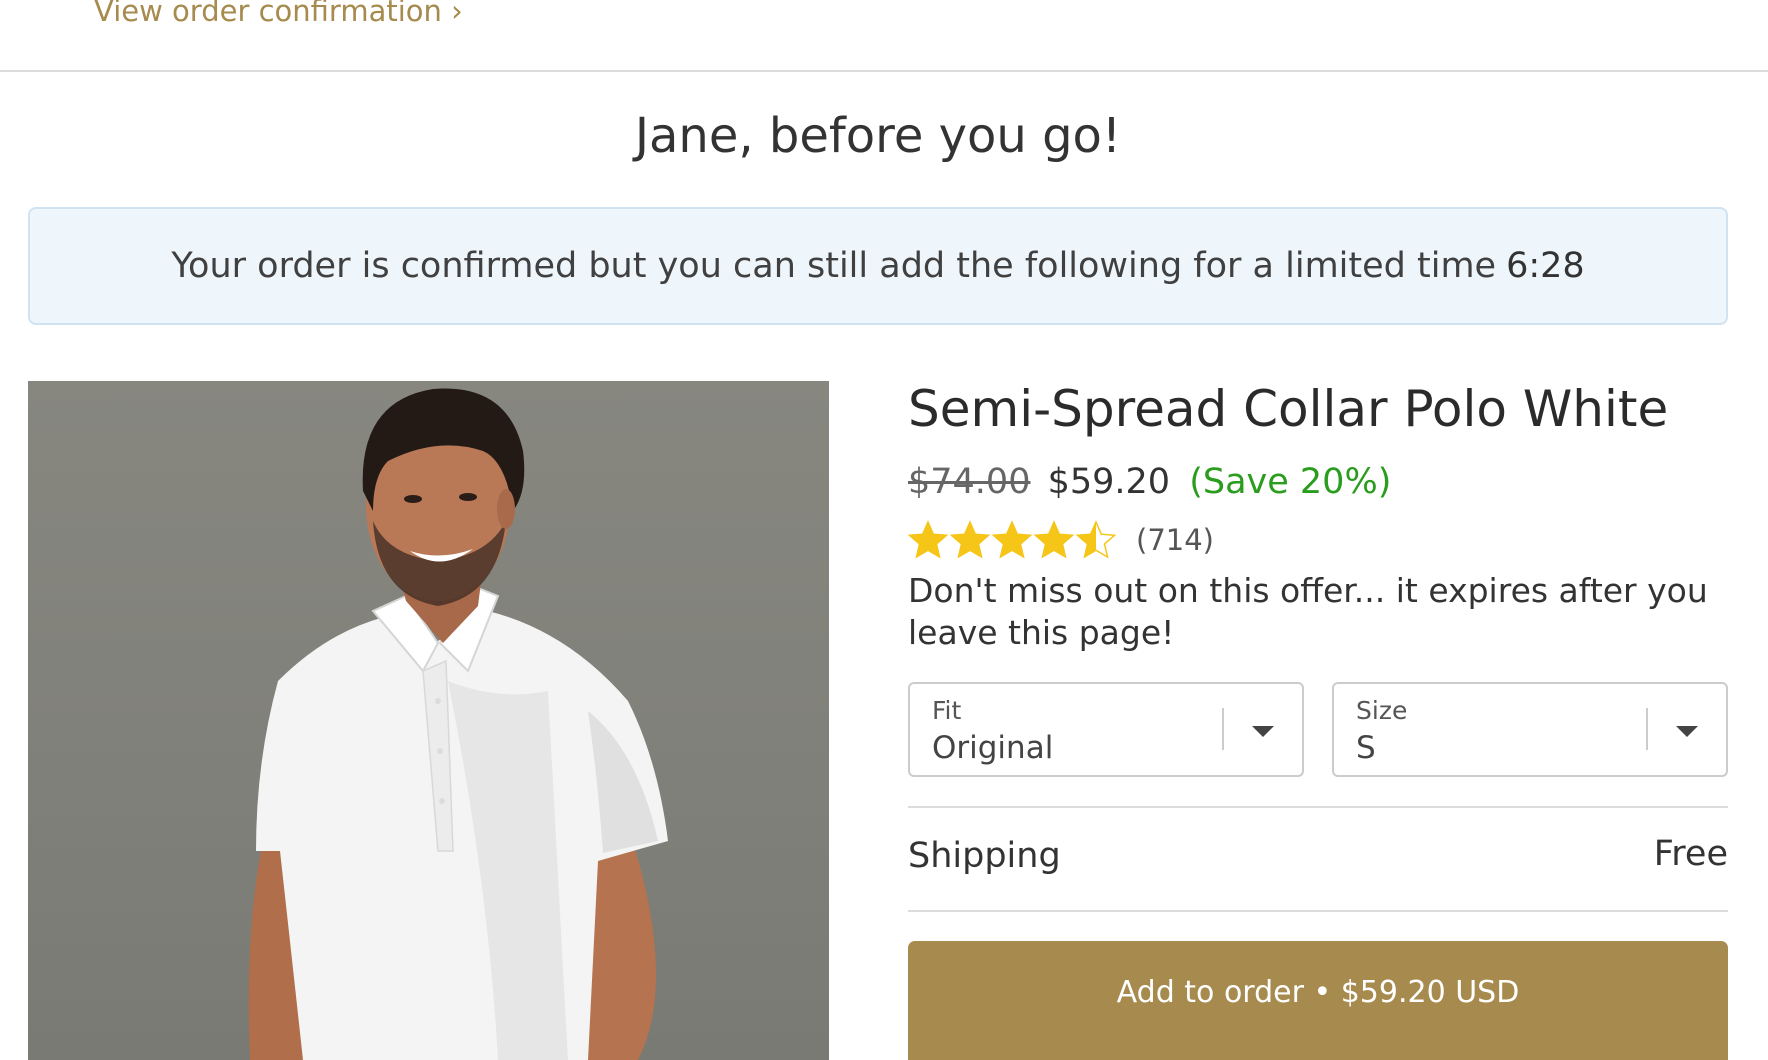 This screenshot has height=1060, width=1768. I want to click on top-bar: View order confirmation ›, so click(884, 36).